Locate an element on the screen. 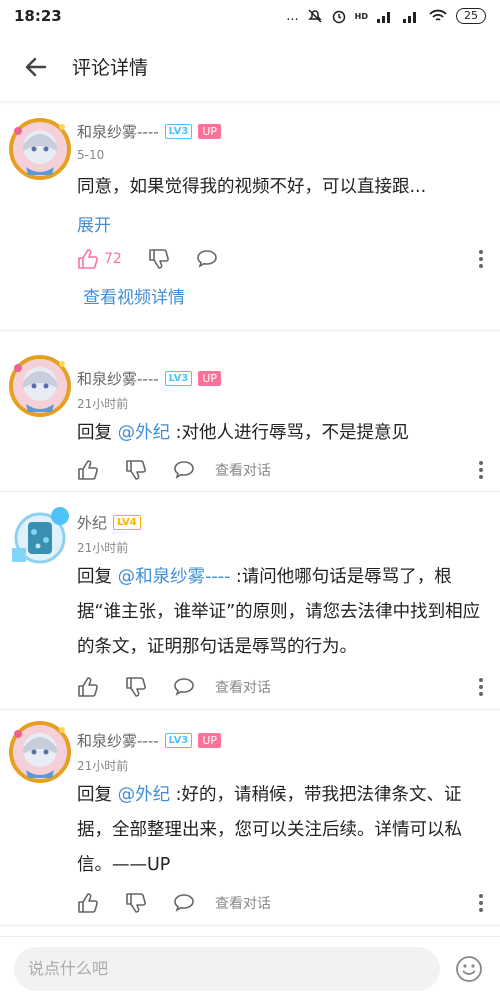  status-icons: ... HD 25 is located at coordinates (386, 16).